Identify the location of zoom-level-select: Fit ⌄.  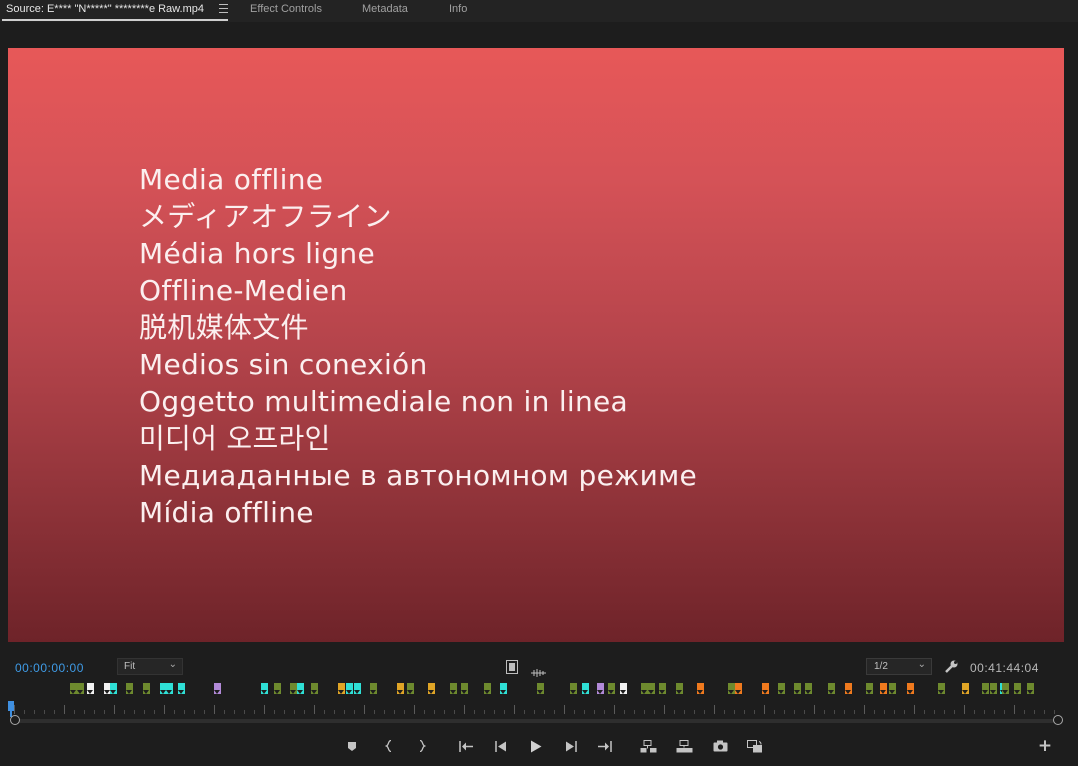
(150, 666).